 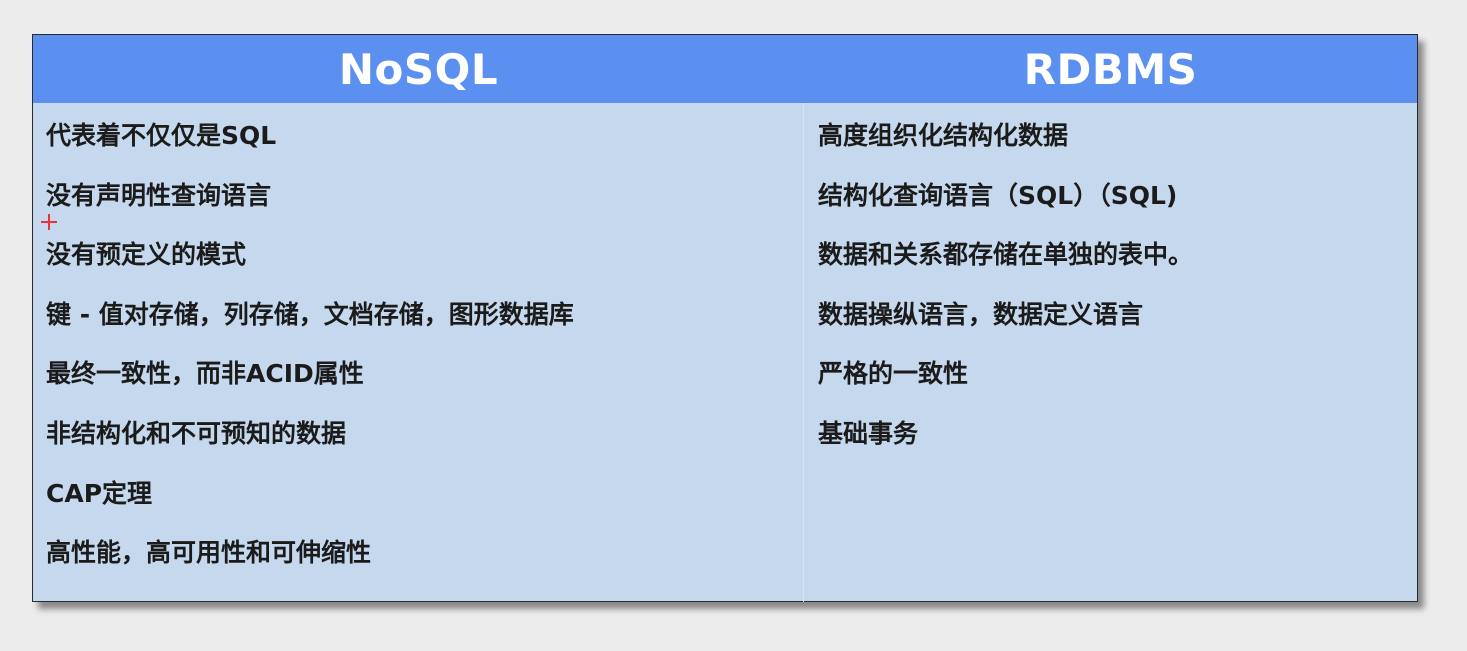 I want to click on nosql-header: NoSQL, so click(x=418, y=69).